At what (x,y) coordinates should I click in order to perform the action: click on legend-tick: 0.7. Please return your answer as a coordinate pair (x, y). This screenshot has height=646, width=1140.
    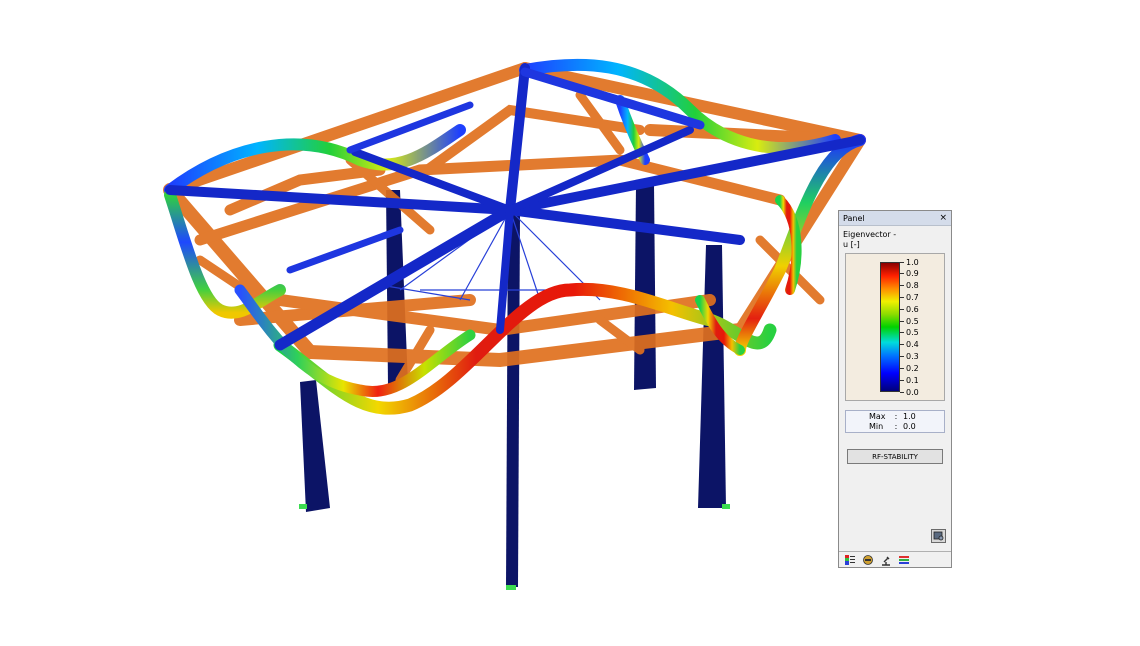
    Looking at the image, I should click on (909, 297).